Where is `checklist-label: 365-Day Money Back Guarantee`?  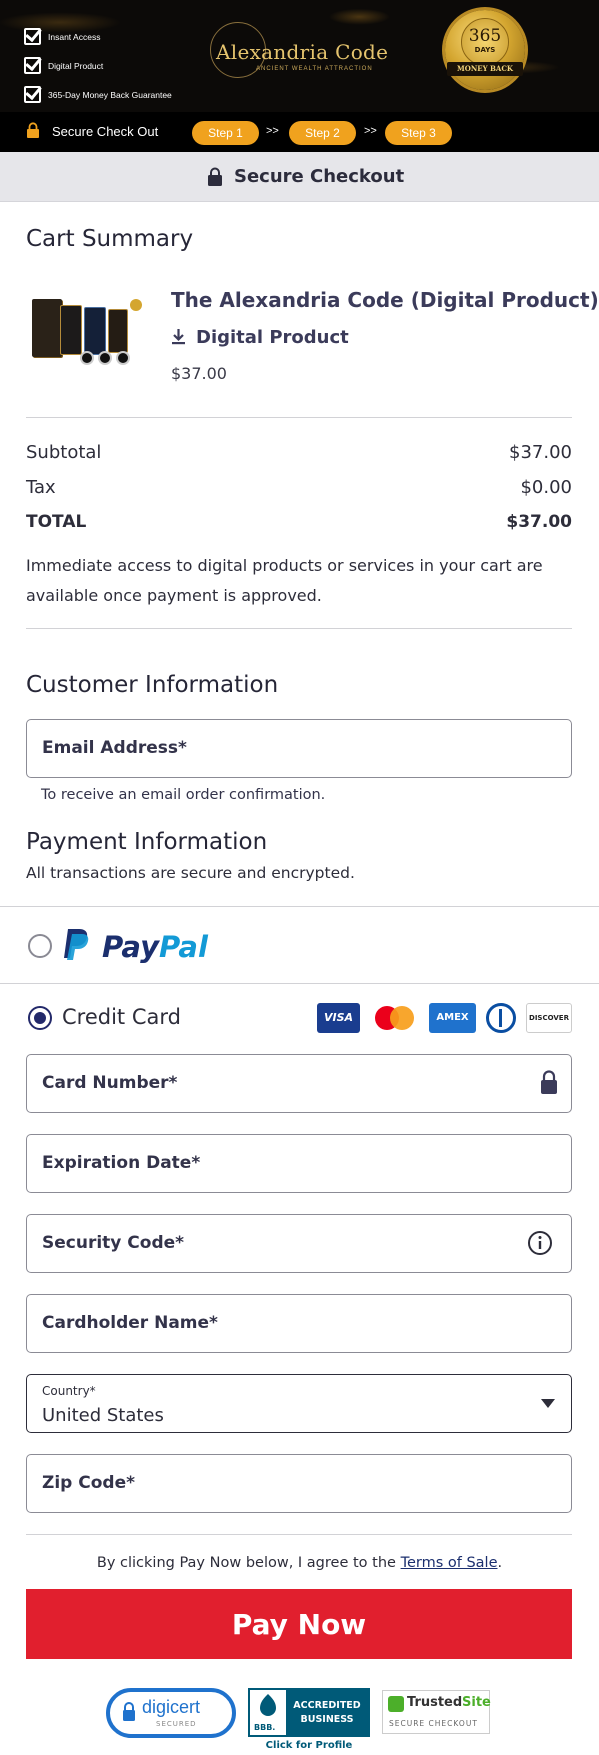 checklist-label: 365-Day Money Back Guarantee is located at coordinates (110, 94).